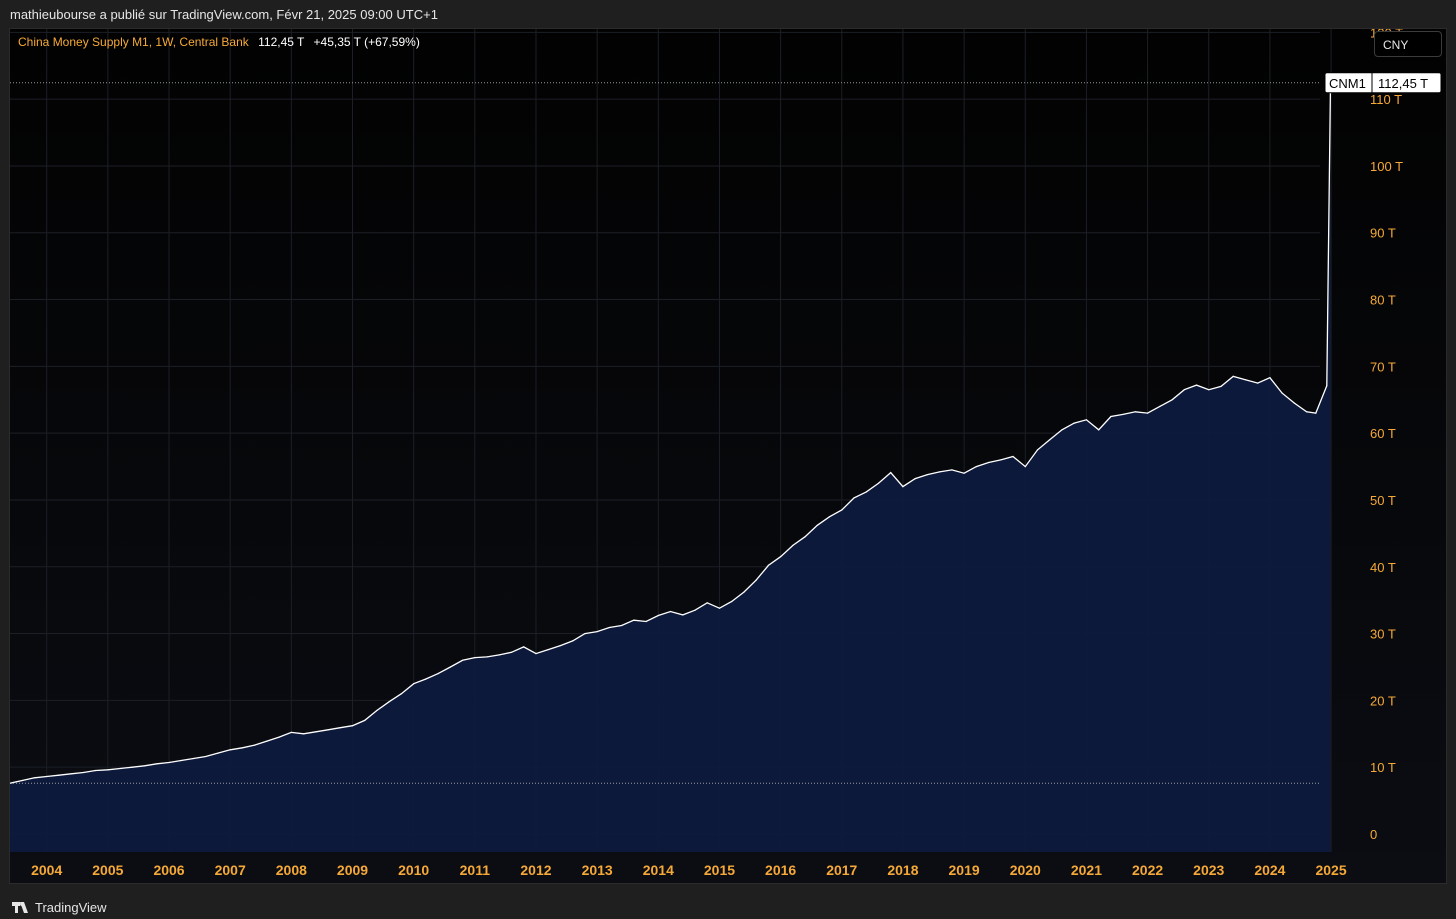 This screenshot has height=919, width=1456. Describe the element at coordinates (366, 42) in the screenshot. I see `legend-change: +45,35 T (+67,59%)` at that location.